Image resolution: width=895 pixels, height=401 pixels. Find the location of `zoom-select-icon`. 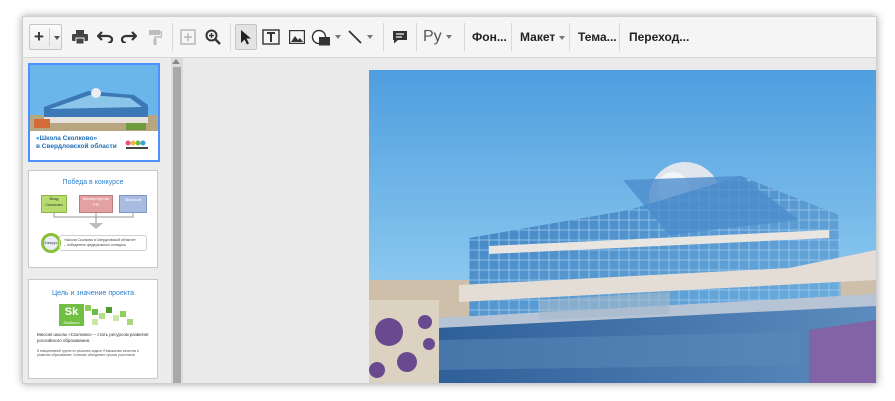

zoom-select-icon is located at coordinates (188, 37).